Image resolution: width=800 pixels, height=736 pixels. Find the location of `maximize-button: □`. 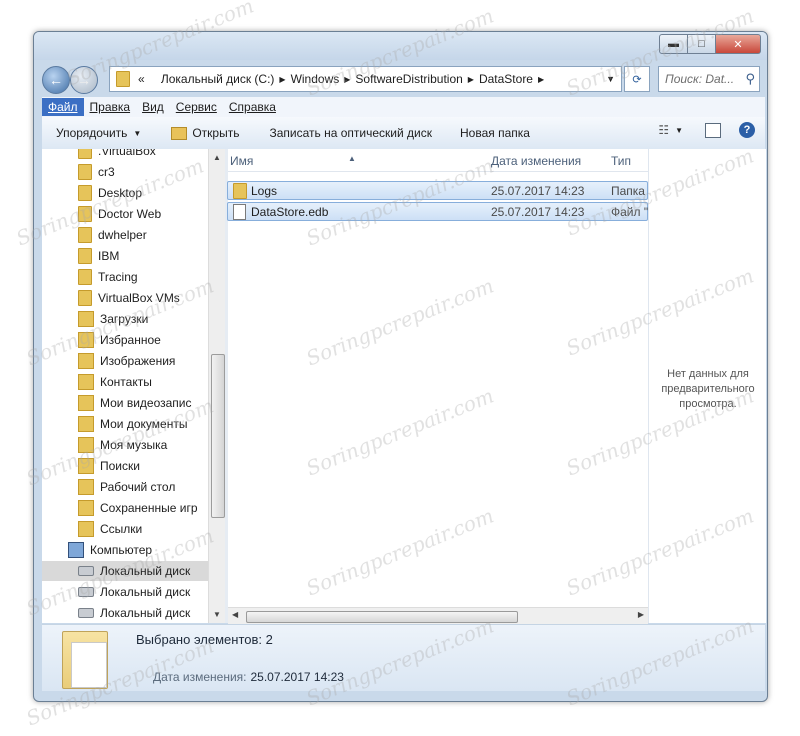

maximize-button: □ is located at coordinates (702, 44).